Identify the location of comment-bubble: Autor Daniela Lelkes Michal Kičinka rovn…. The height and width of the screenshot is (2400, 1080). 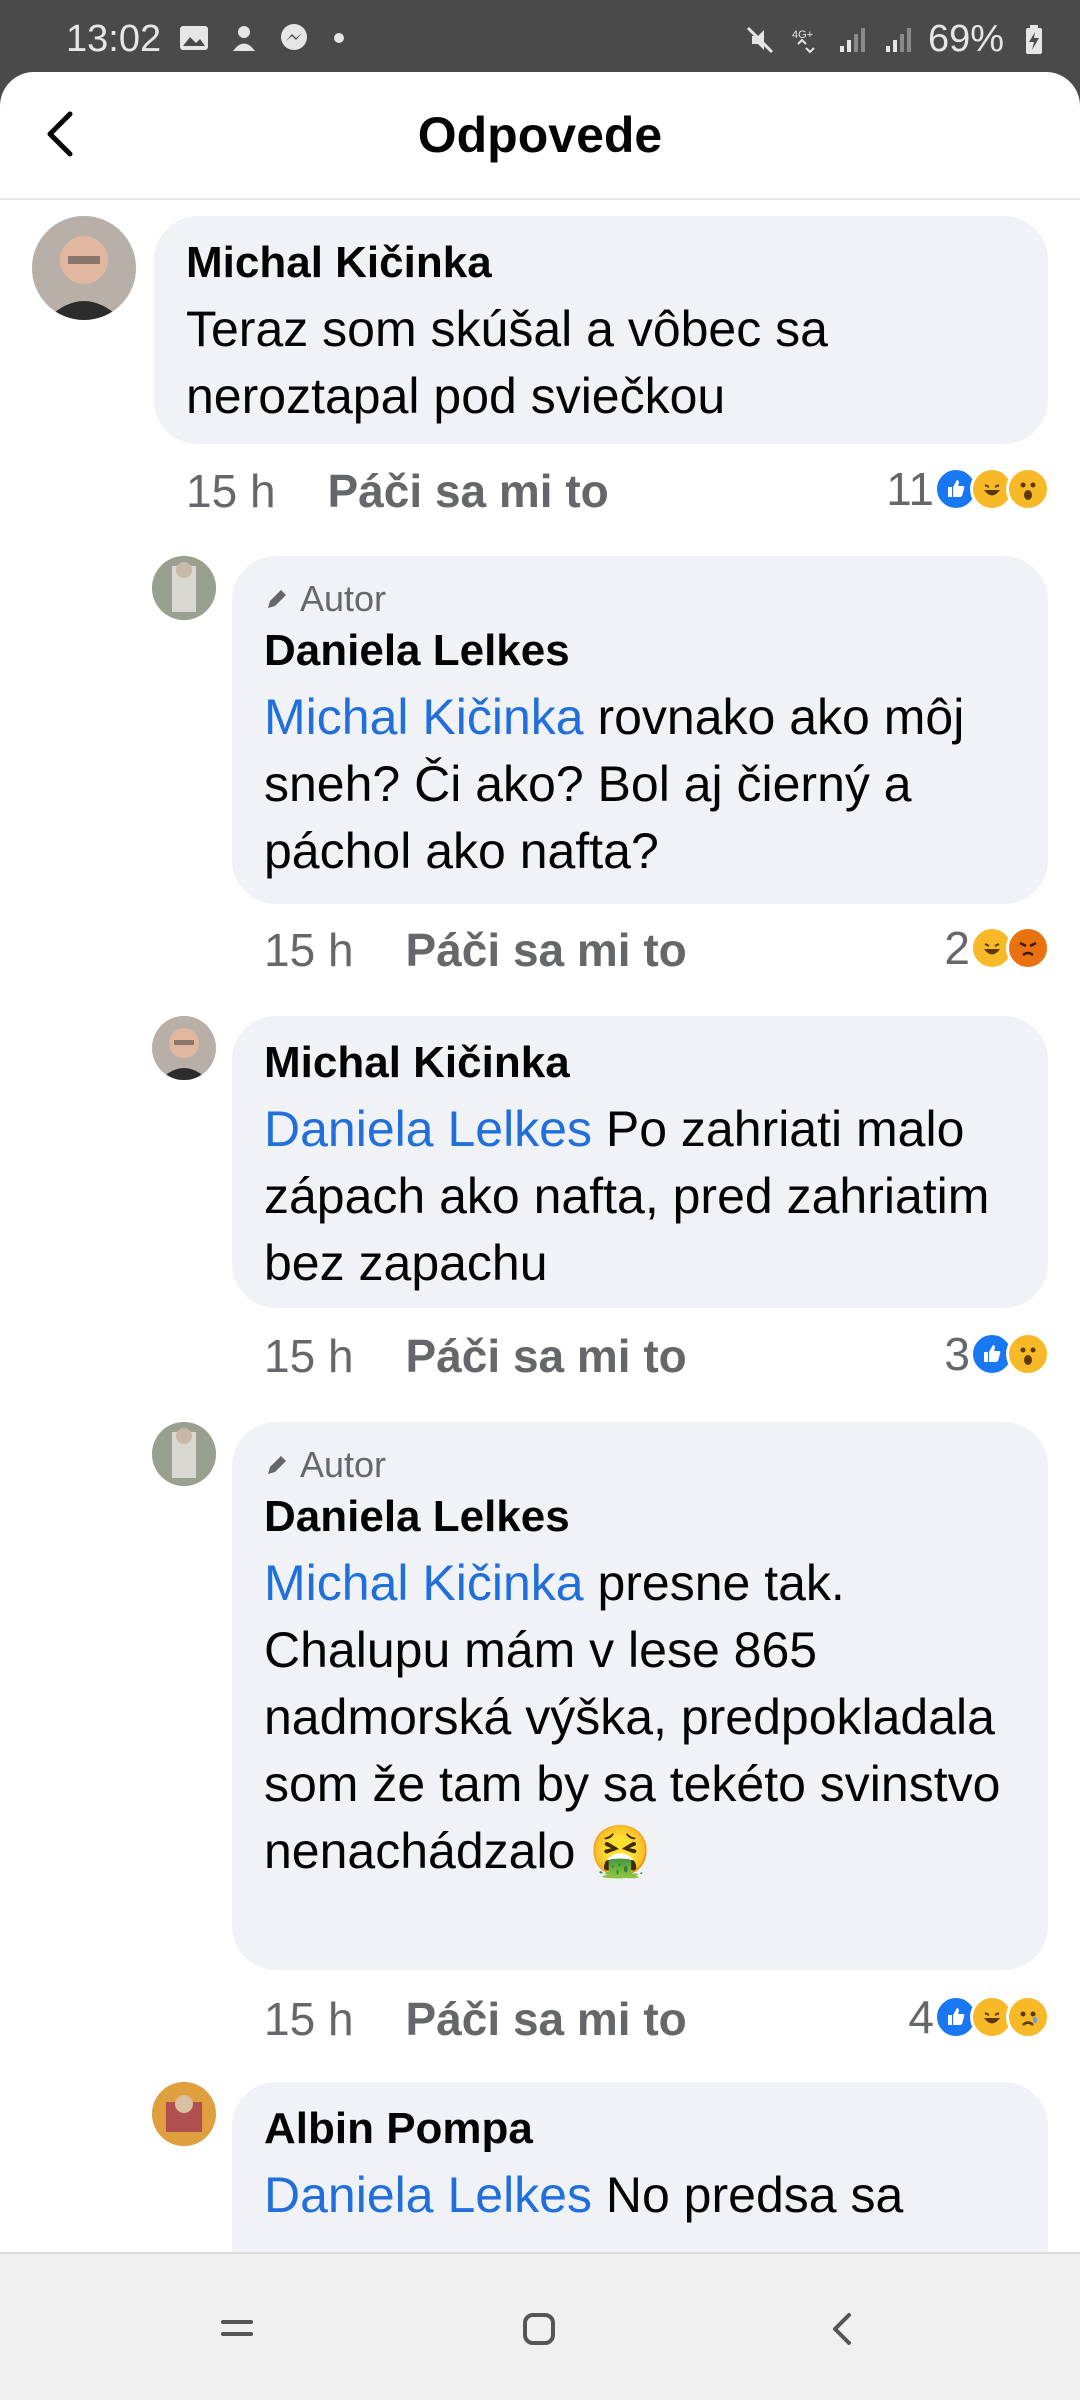
(640, 730).